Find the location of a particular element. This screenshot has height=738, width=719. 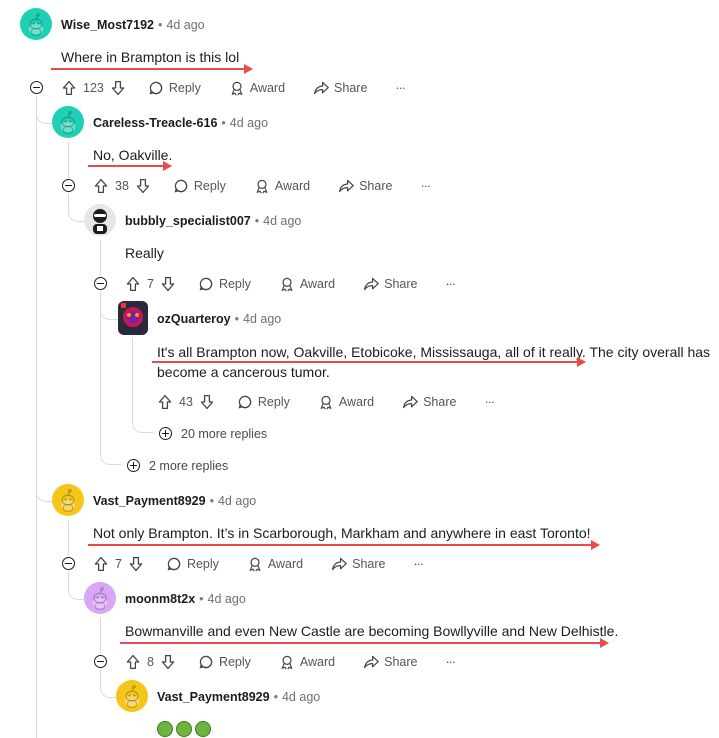

username: ozQuarteroy is located at coordinates (194, 319).